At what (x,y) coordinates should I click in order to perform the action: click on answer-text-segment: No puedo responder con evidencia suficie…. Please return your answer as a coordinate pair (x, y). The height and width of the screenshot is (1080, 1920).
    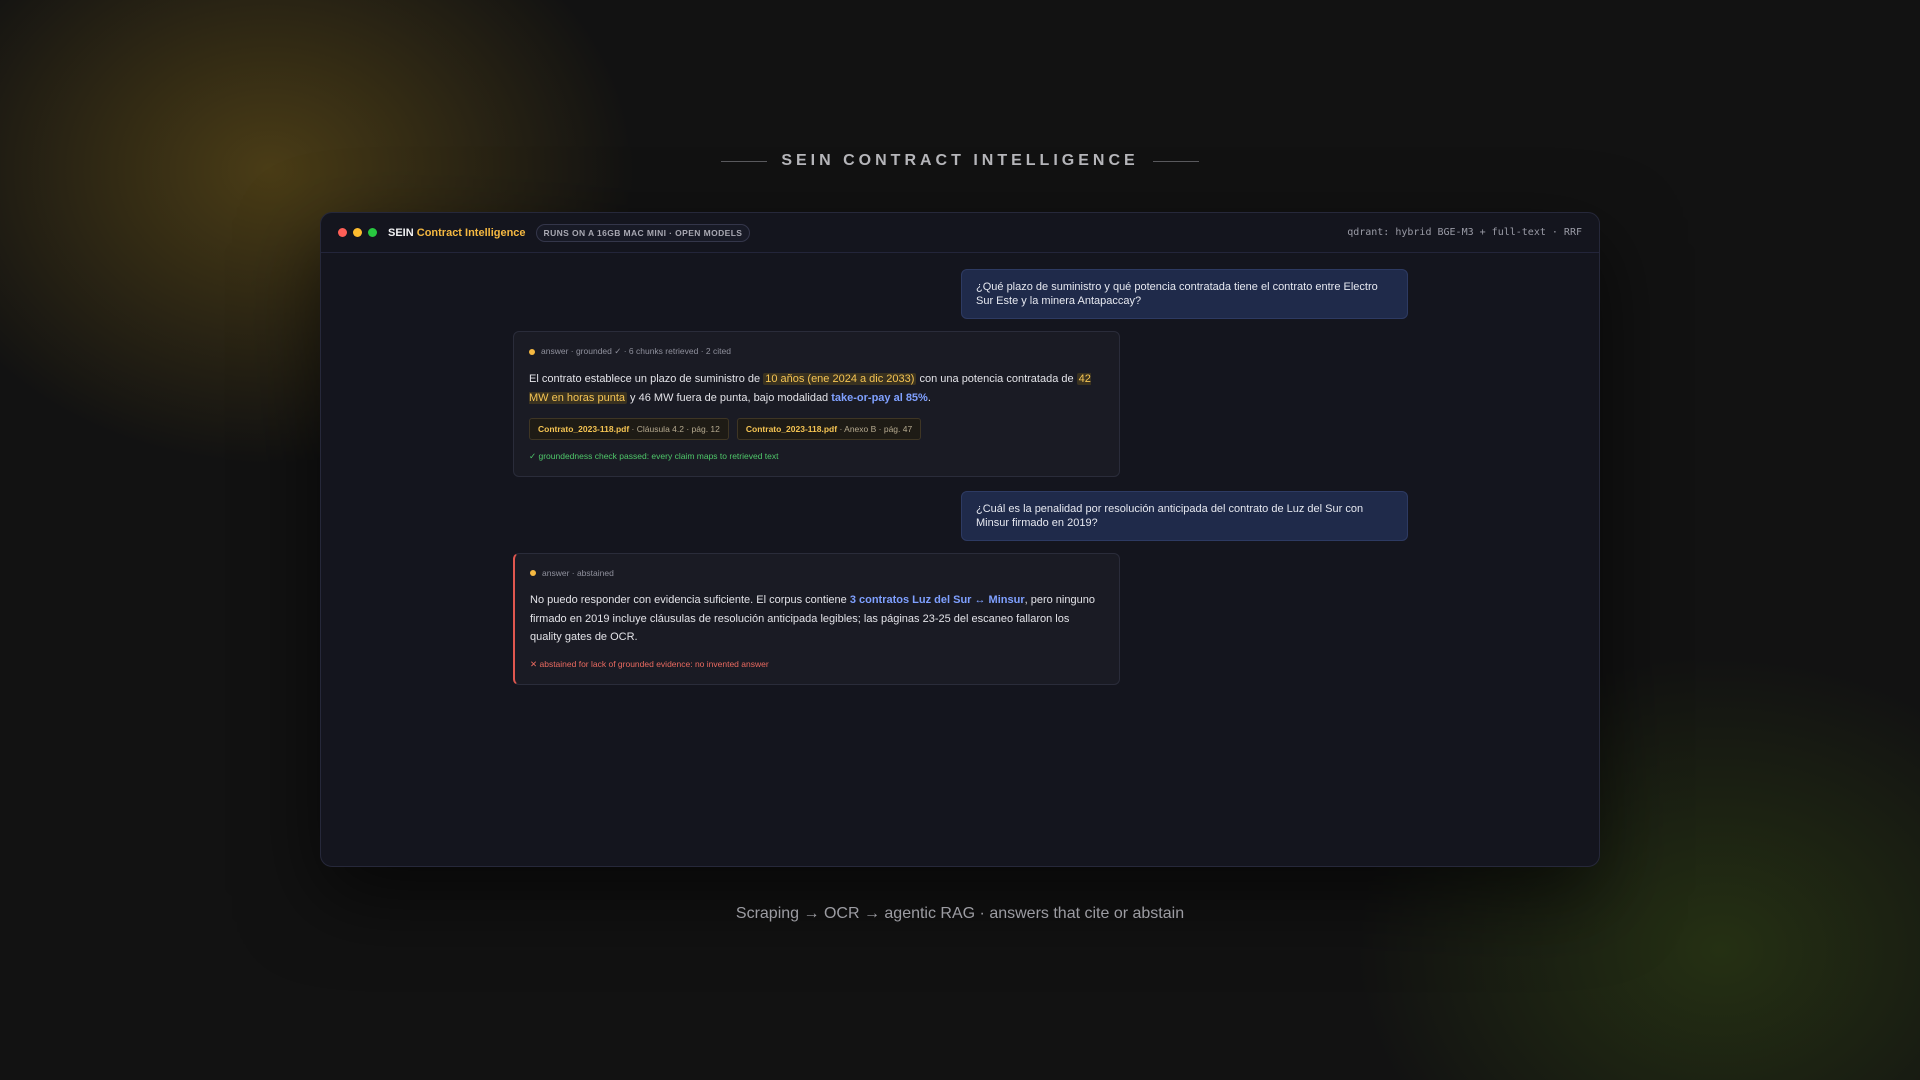
    Looking at the image, I should click on (690, 600).